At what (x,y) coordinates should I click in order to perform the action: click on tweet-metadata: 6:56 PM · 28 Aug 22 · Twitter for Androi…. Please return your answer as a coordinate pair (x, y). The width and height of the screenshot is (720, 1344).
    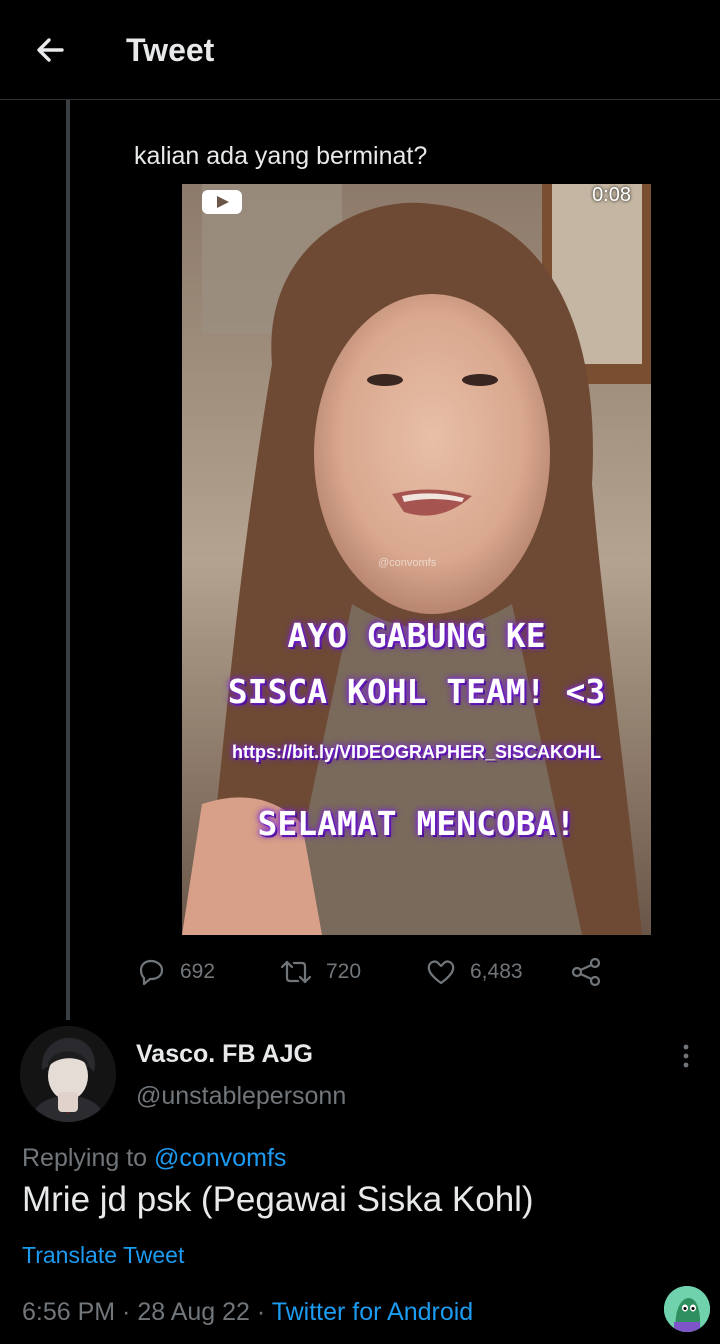
    Looking at the image, I should click on (247, 1312).